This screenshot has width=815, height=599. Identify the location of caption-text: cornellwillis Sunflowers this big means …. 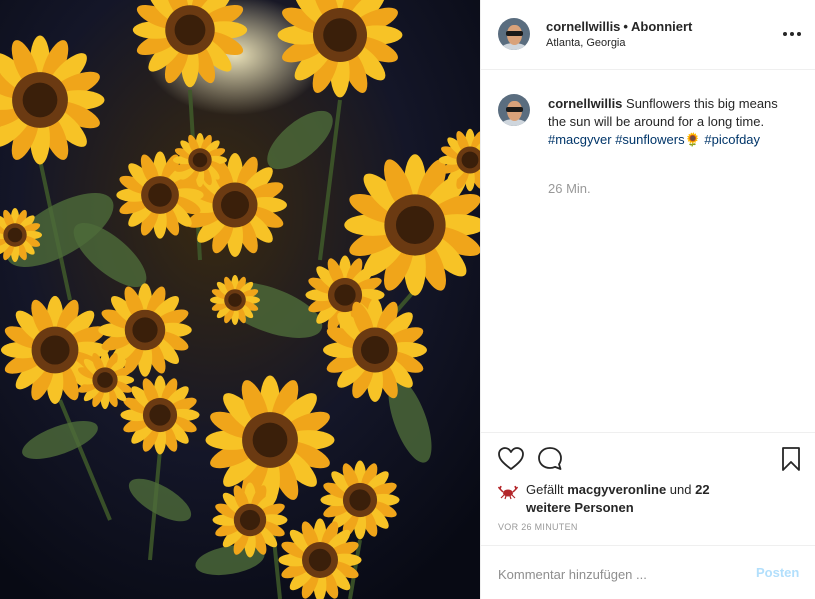
(668, 122).